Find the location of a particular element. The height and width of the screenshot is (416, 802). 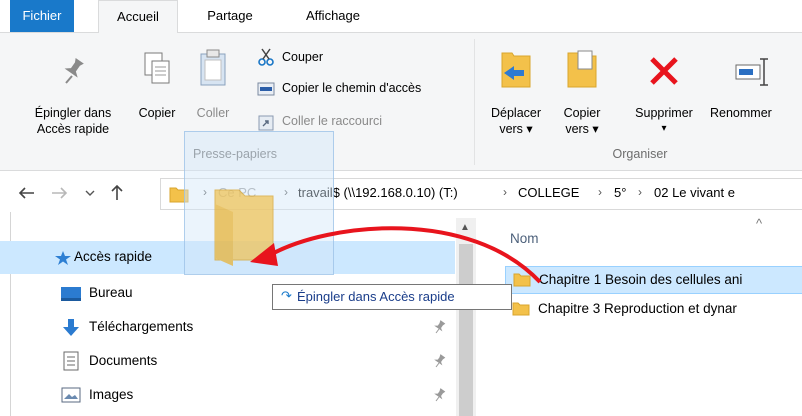

drag-arrow-annotation is located at coordinates (396, 255).